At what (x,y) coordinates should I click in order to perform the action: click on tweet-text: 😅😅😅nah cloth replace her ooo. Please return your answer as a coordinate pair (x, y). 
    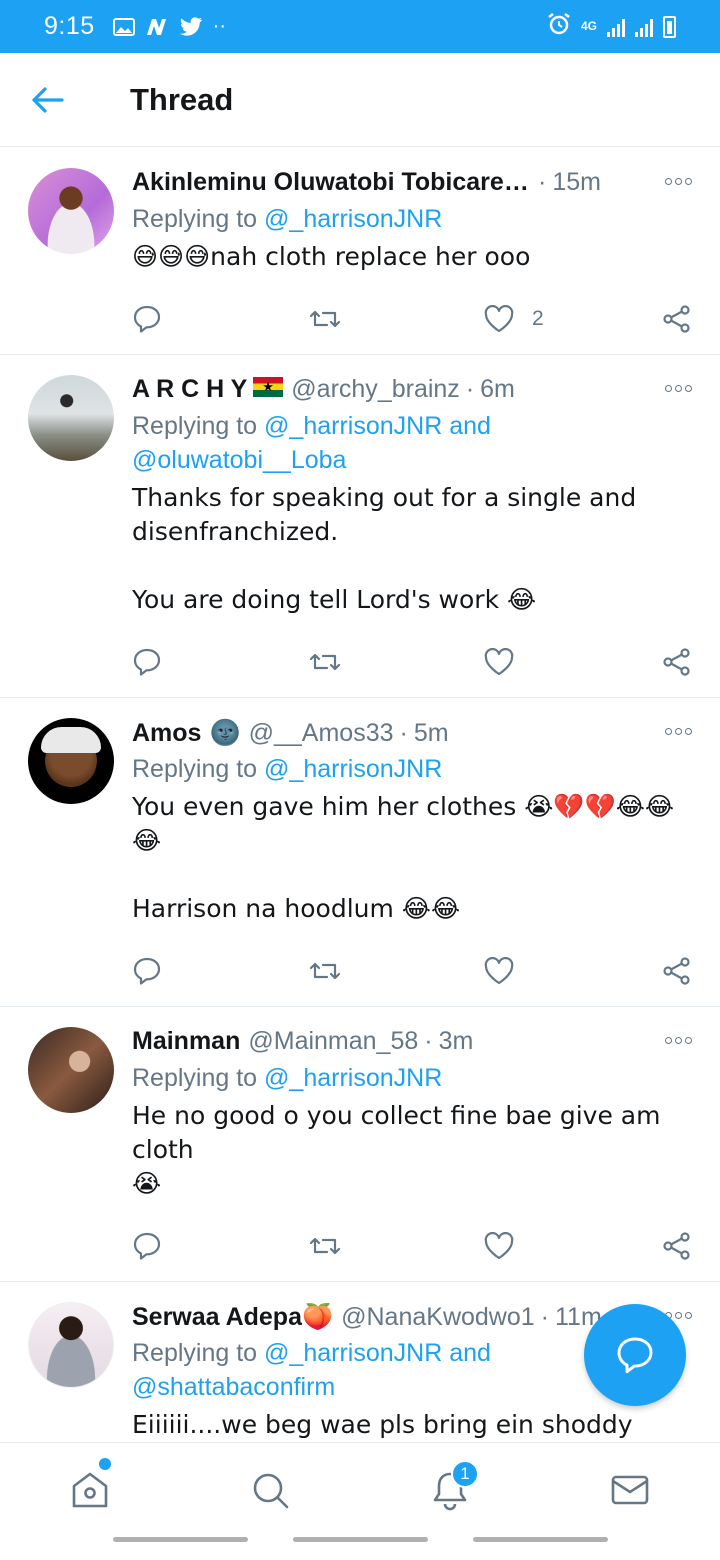
    Looking at the image, I should click on (331, 256).